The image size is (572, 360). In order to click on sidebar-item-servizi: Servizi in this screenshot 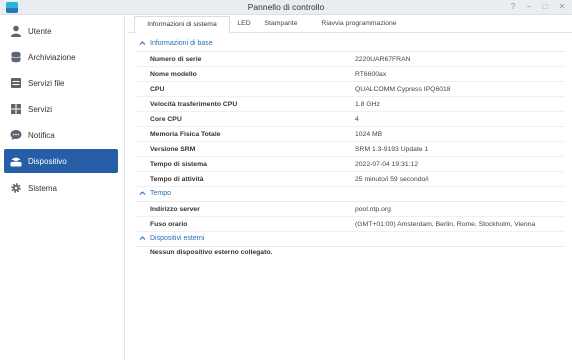, I will do `click(61, 109)`.